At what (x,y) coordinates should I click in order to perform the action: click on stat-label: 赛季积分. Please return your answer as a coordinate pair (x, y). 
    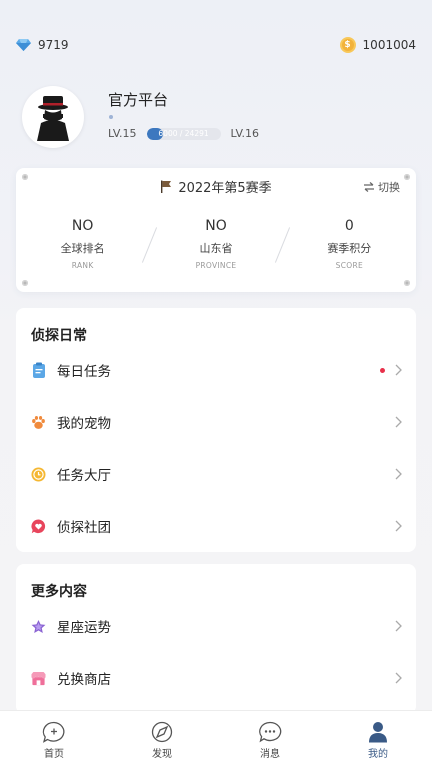
    Looking at the image, I should click on (349, 248).